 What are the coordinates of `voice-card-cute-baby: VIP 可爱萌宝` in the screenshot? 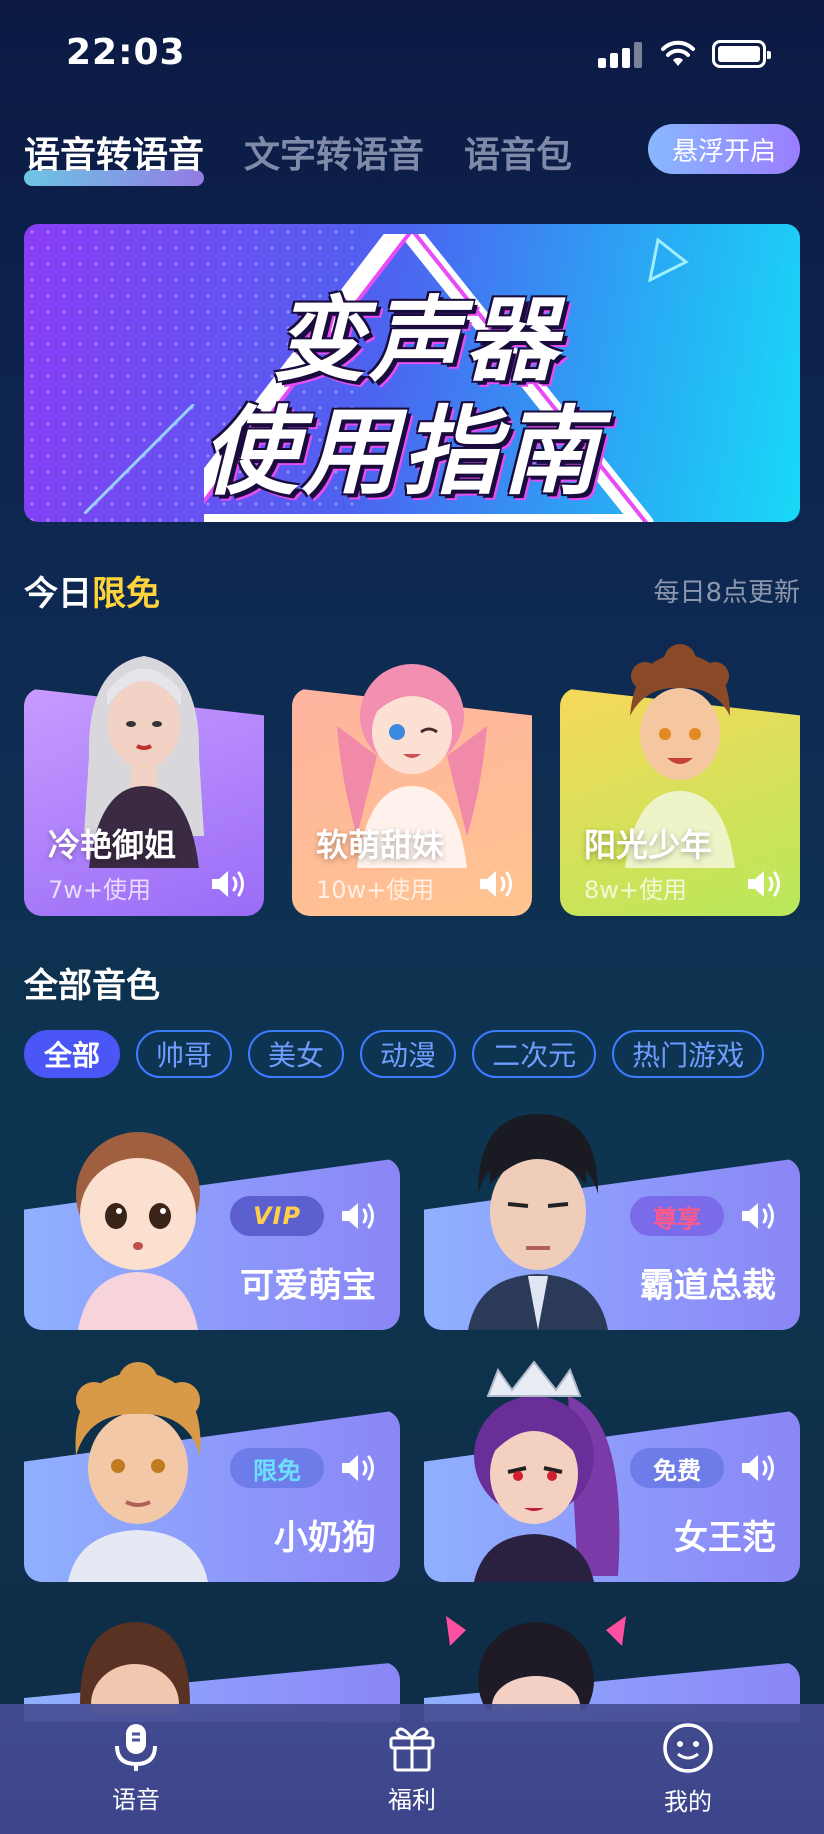 It's located at (212, 1231).